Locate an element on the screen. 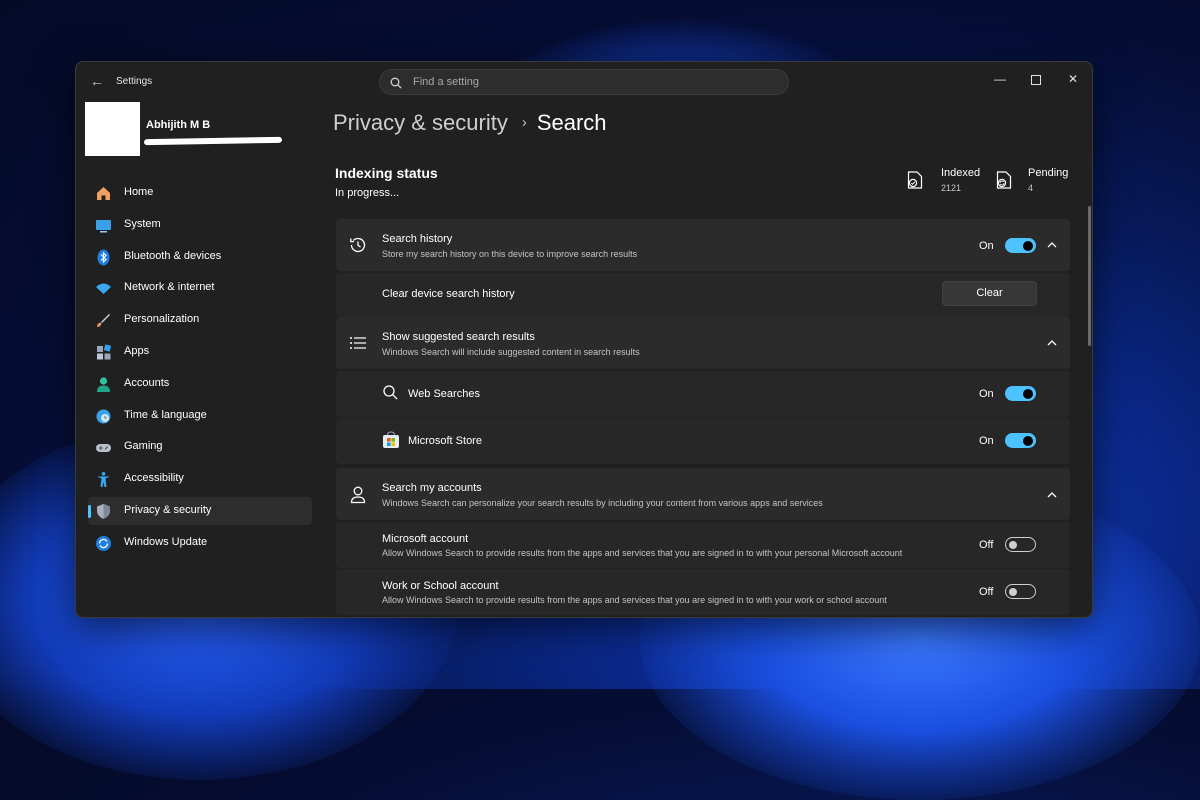 The height and width of the screenshot is (800, 1200). accessibility-icon is located at coordinates (103, 480).